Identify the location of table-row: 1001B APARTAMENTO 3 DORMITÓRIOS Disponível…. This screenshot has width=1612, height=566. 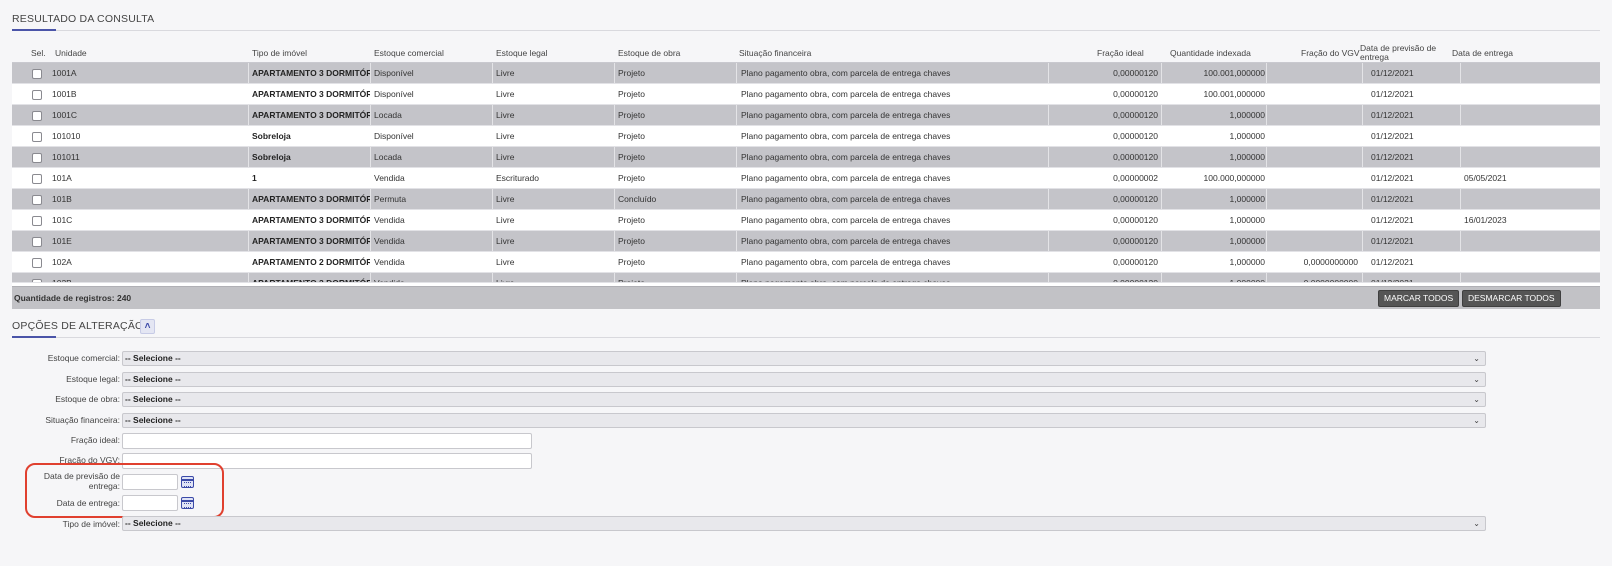
(806, 94).